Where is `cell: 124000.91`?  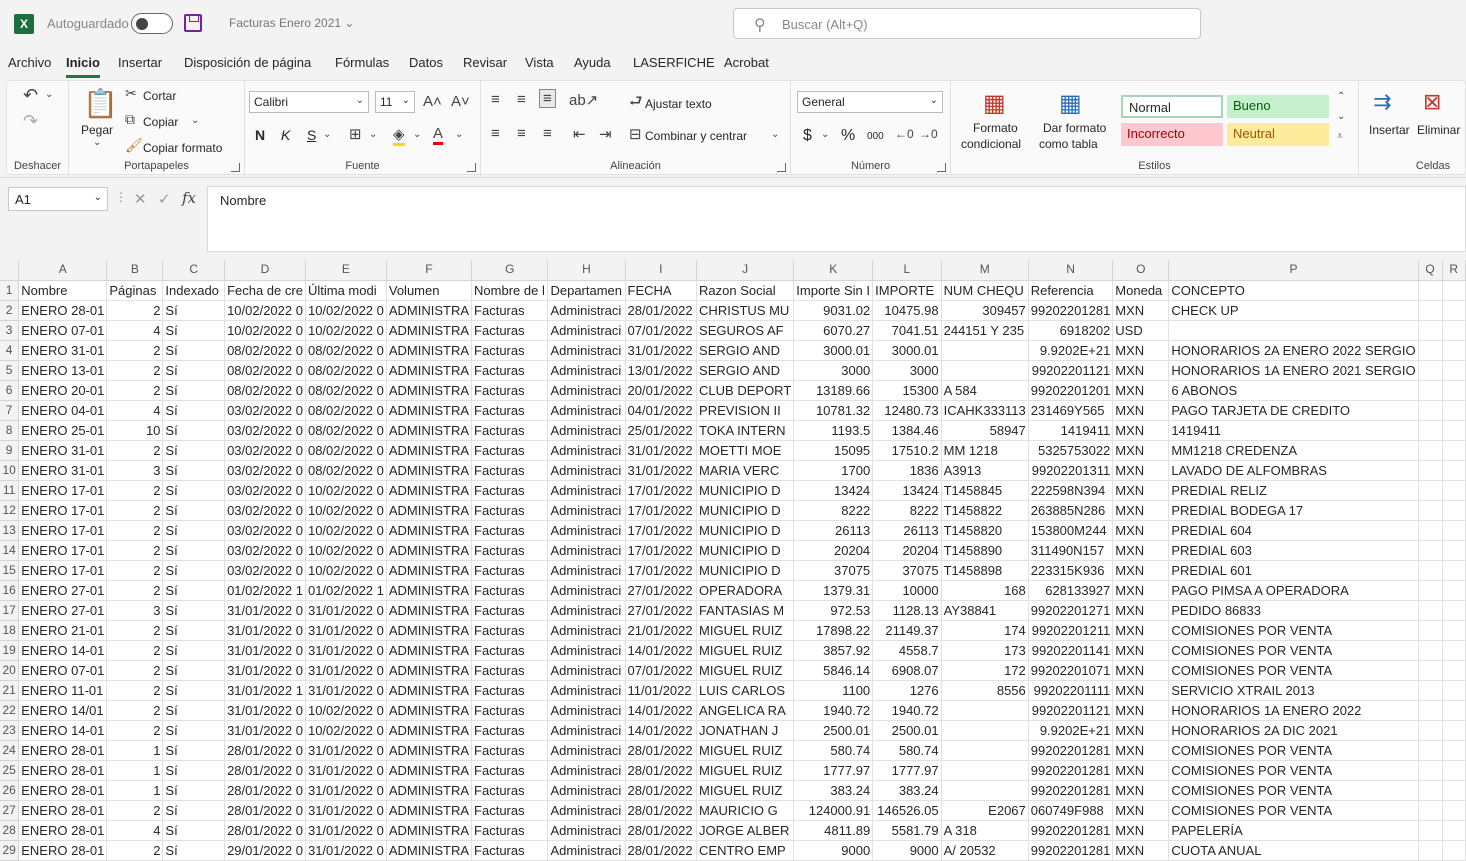 cell: 124000.91 is located at coordinates (833, 810).